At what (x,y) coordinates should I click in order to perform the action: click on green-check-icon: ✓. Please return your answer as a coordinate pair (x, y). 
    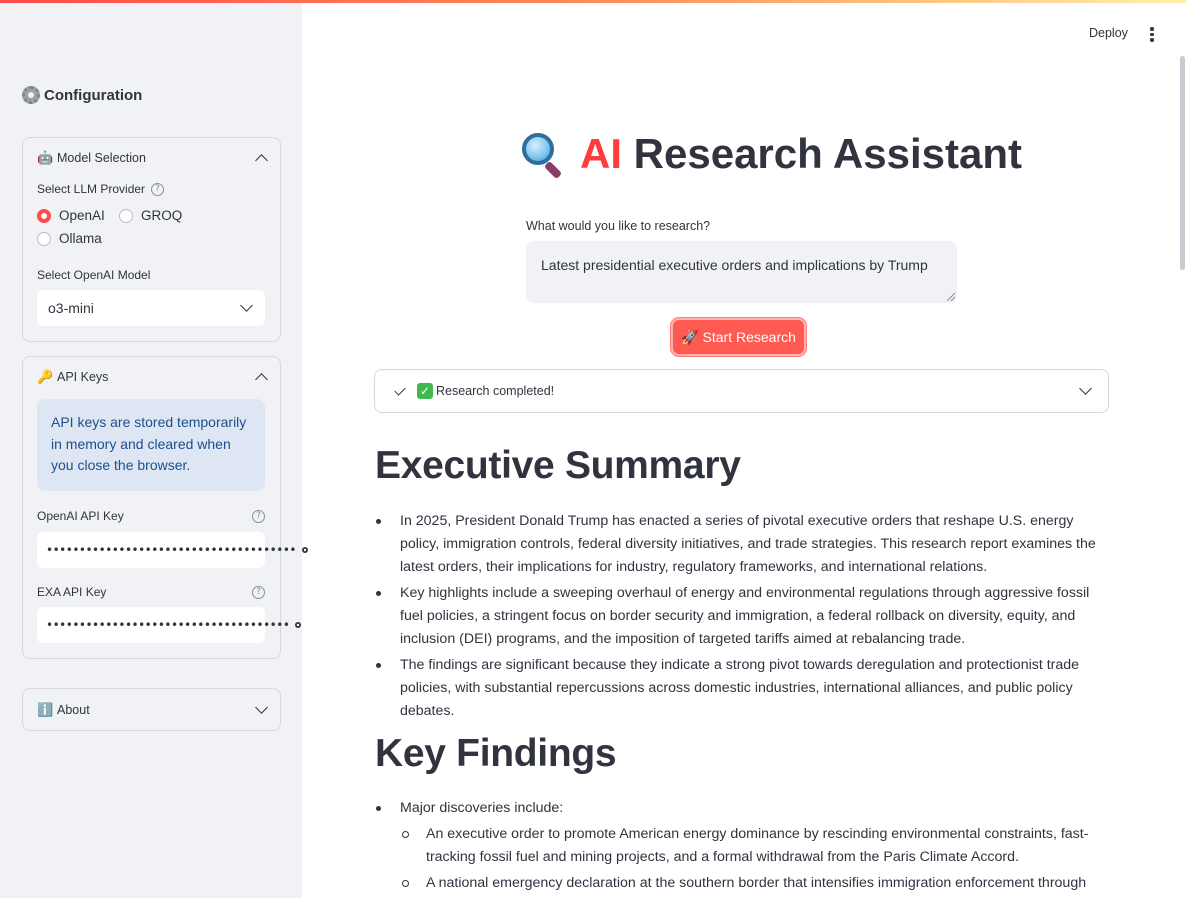
    Looking at the image, I should click on (425, 391).